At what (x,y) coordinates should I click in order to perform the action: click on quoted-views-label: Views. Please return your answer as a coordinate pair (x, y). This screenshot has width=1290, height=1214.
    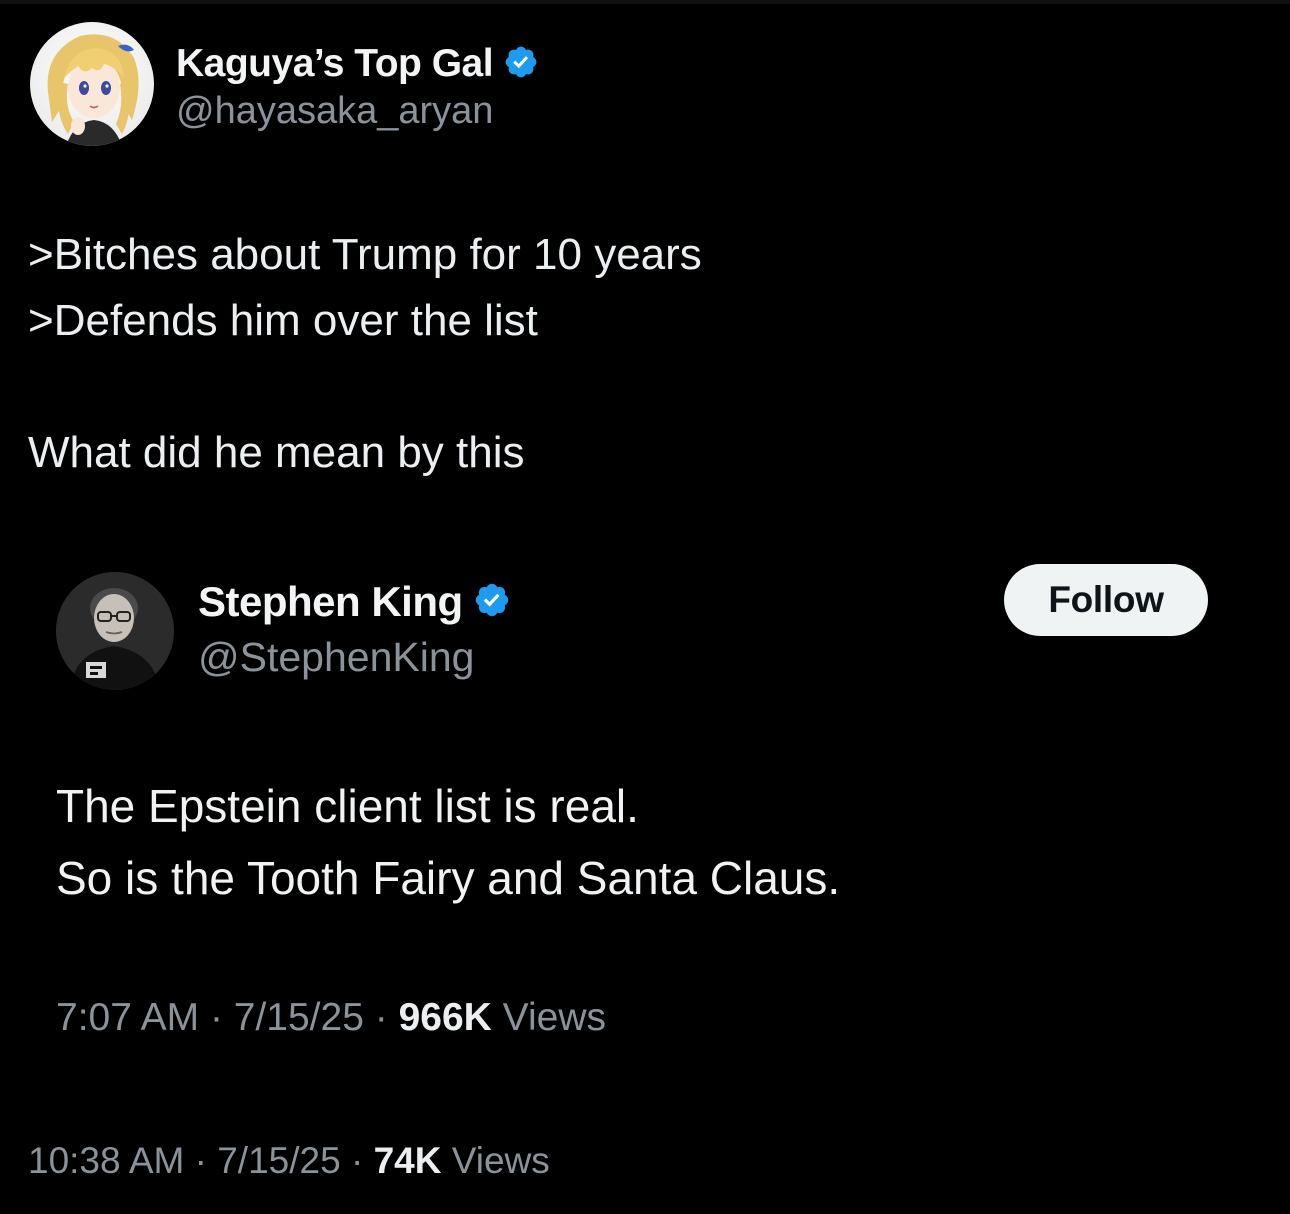
    Looking at the image, I should click on (554, 1017).